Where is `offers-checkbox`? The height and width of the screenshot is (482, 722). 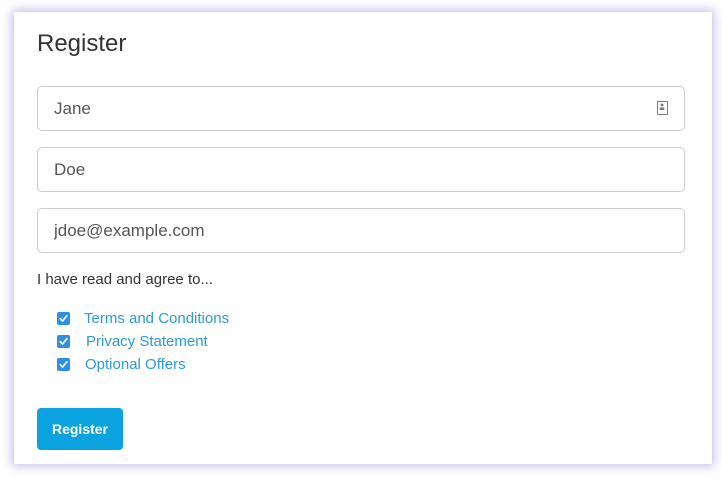
offers-checkbox is located at coordinates (63, 364).